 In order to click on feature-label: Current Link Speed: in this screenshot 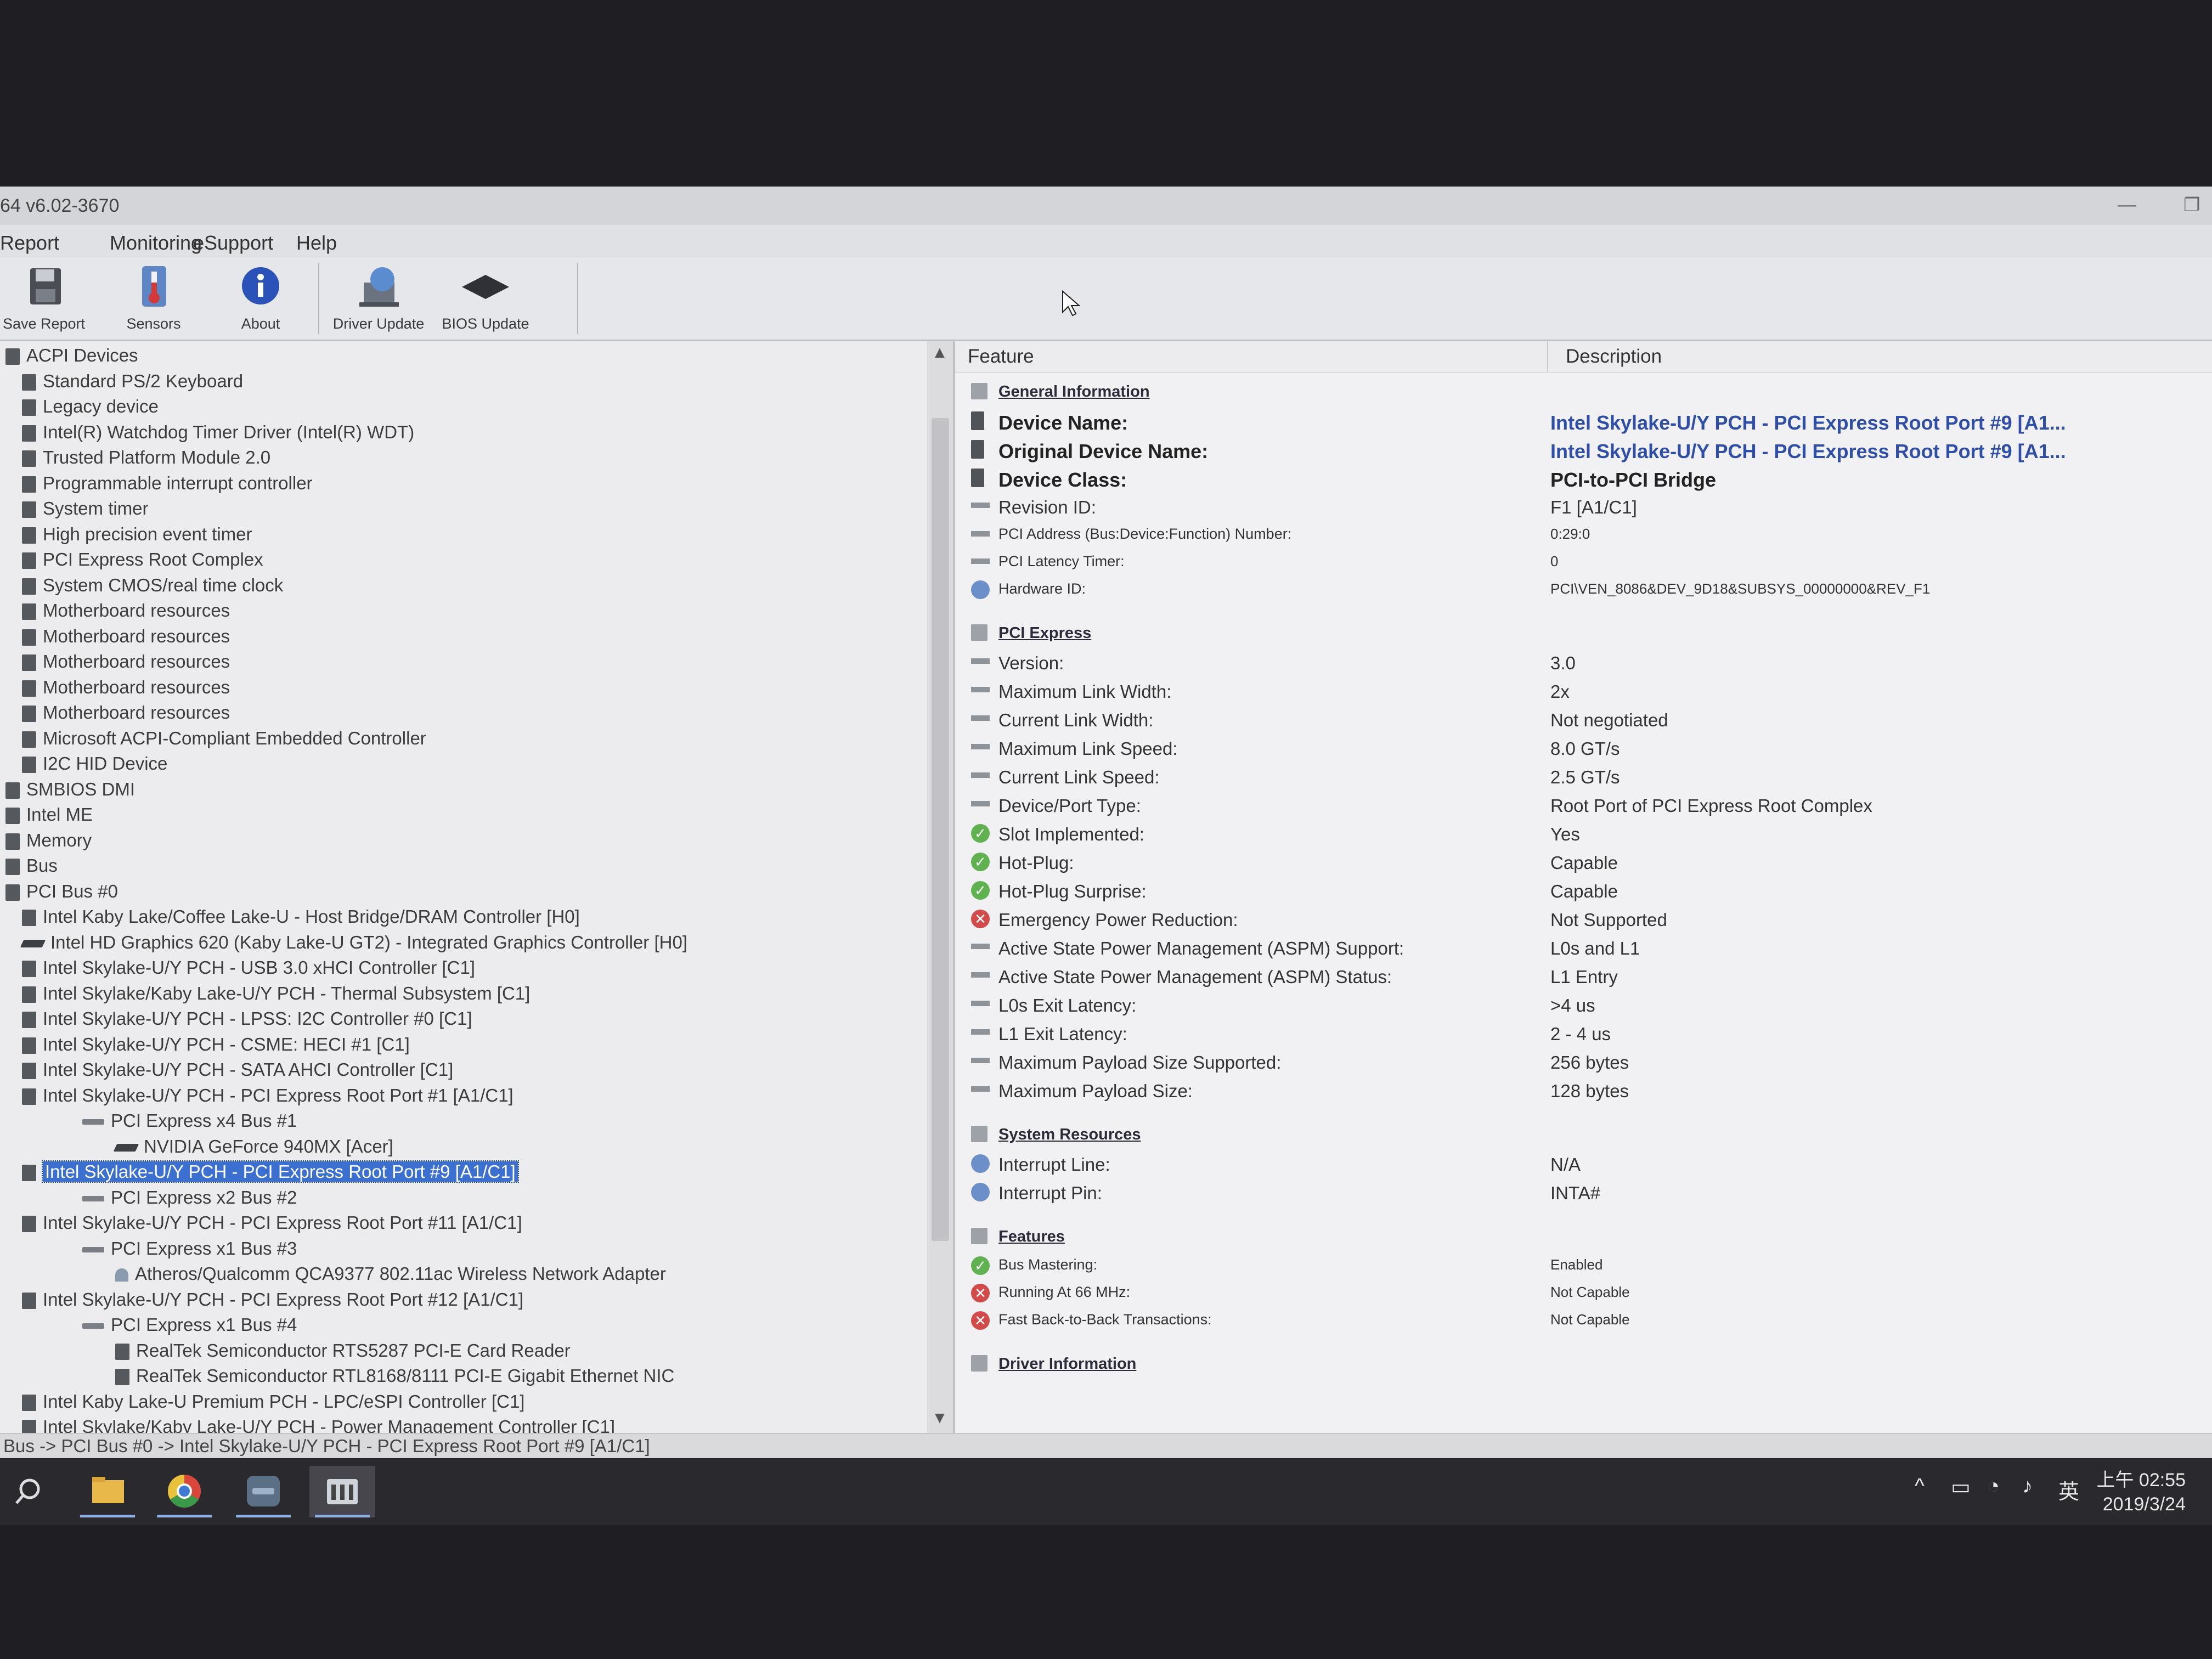, I will do `click(1079, 778)`.